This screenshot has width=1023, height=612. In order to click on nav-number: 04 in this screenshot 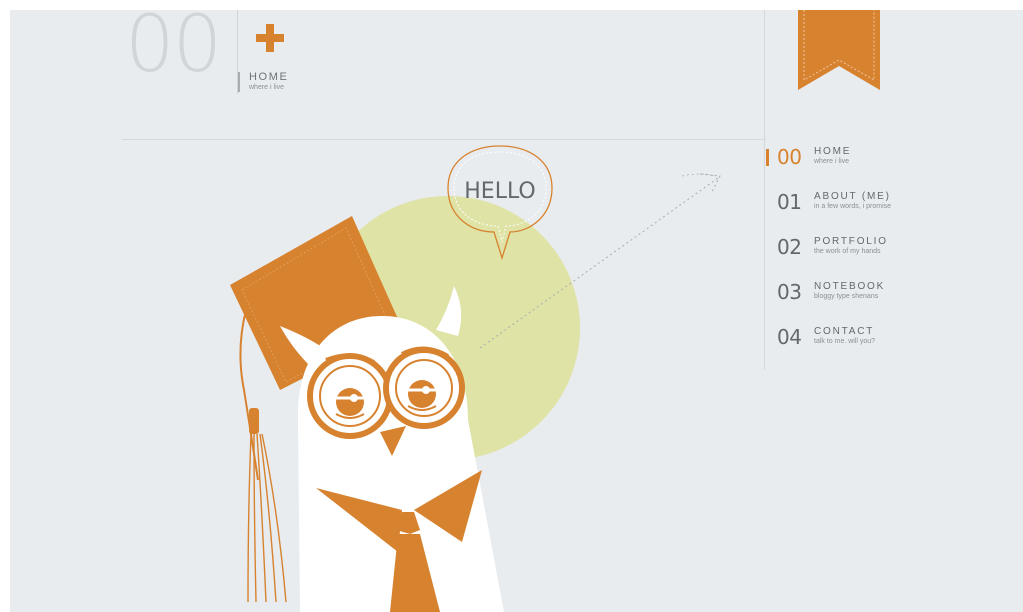, I will do `click(789, 337)`.